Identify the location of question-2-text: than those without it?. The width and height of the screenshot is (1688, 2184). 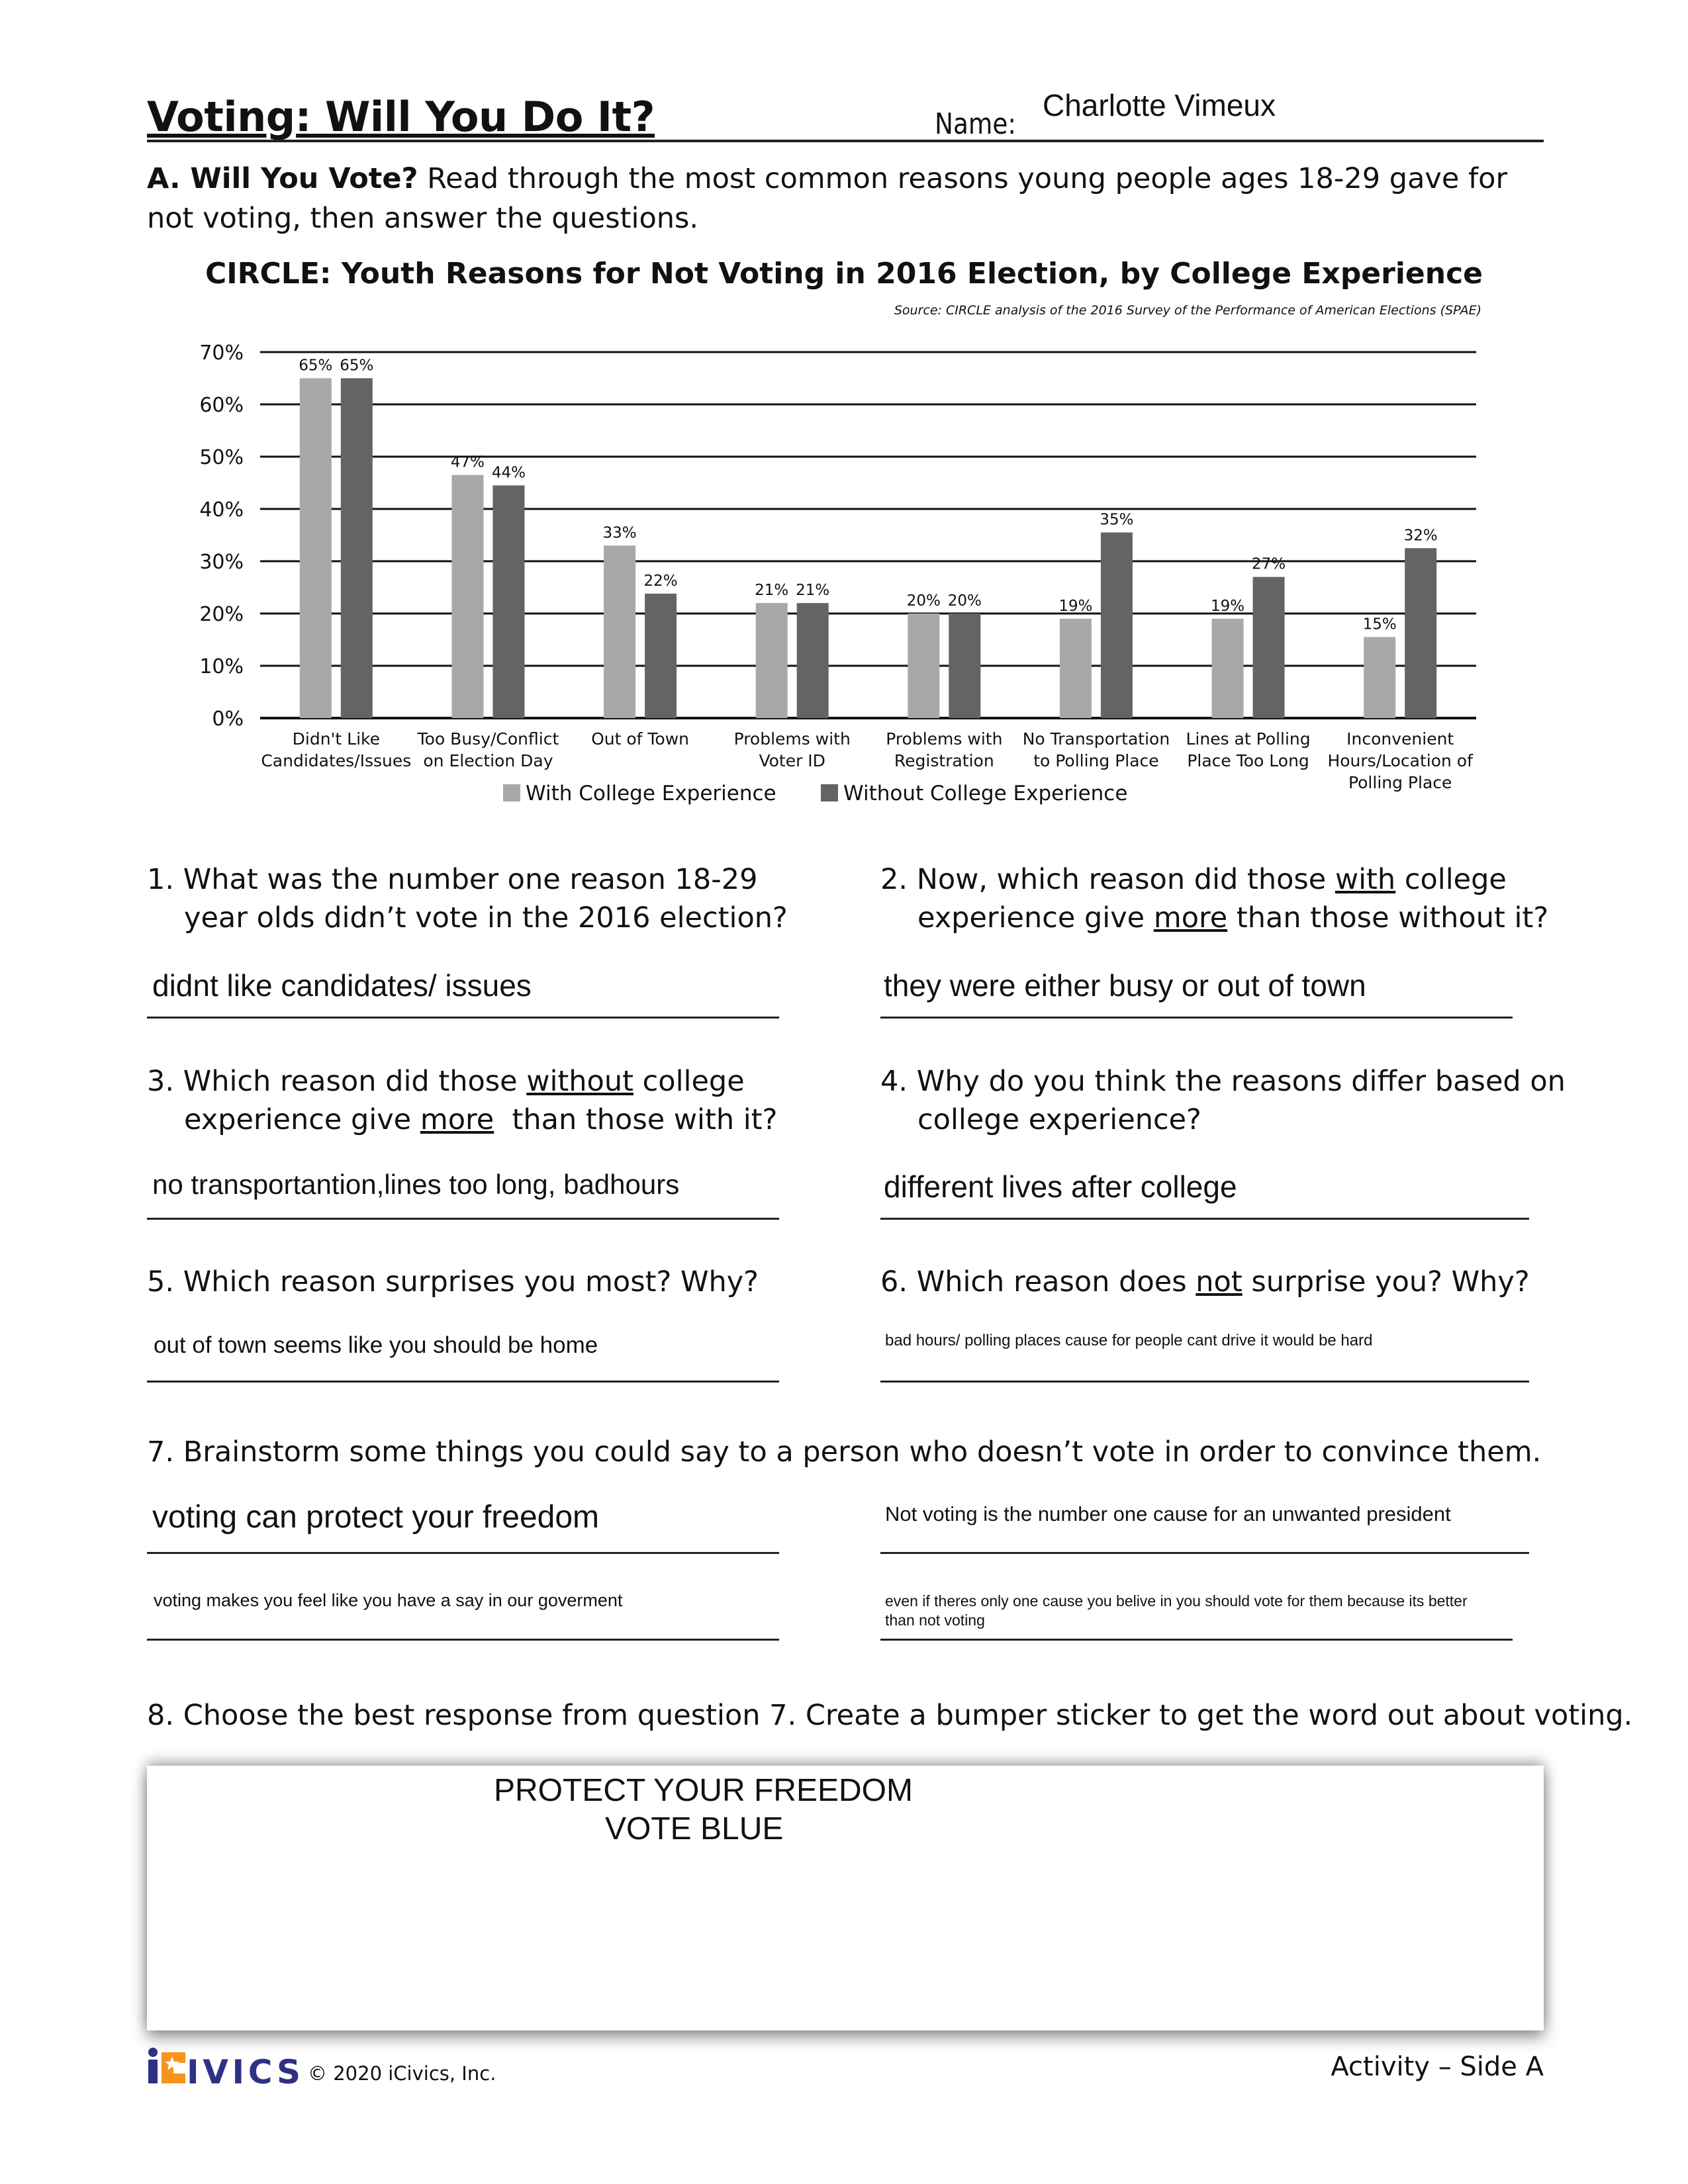
(1388, 917).